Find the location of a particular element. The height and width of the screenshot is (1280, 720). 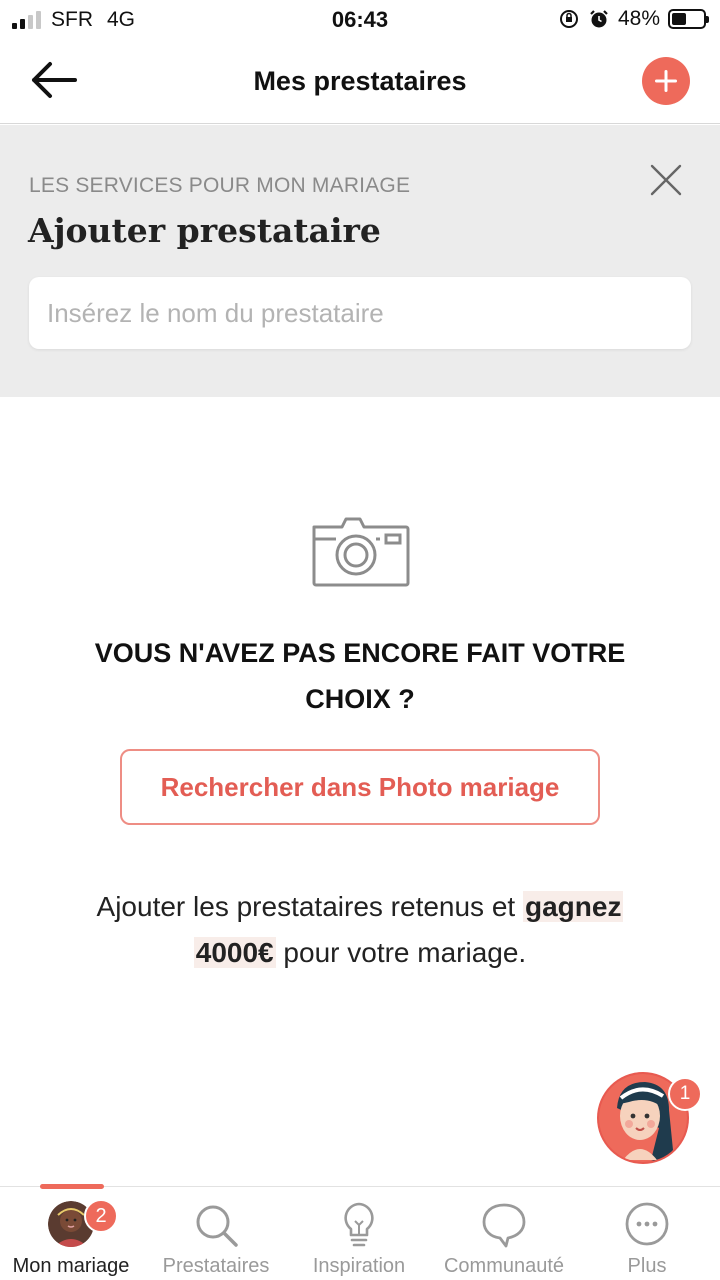

arrow-left-icon is located at coordinates (54, 80).